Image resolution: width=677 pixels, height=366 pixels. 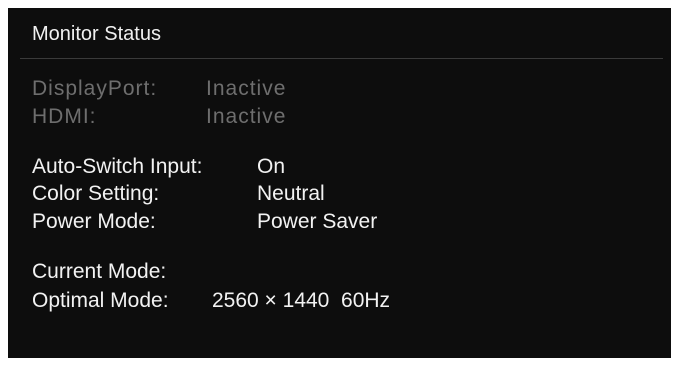 What do you see at coordinates (64, 116) in the screenshot?
I see `input-label-hdmi: HDMI:` at bounding box center [64, 116].